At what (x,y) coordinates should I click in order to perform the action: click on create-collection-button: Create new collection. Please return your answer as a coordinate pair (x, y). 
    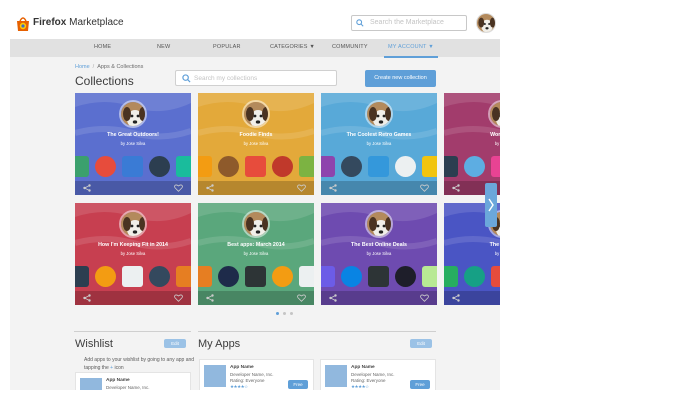
    Looking at the image, I should click on (400, 78).